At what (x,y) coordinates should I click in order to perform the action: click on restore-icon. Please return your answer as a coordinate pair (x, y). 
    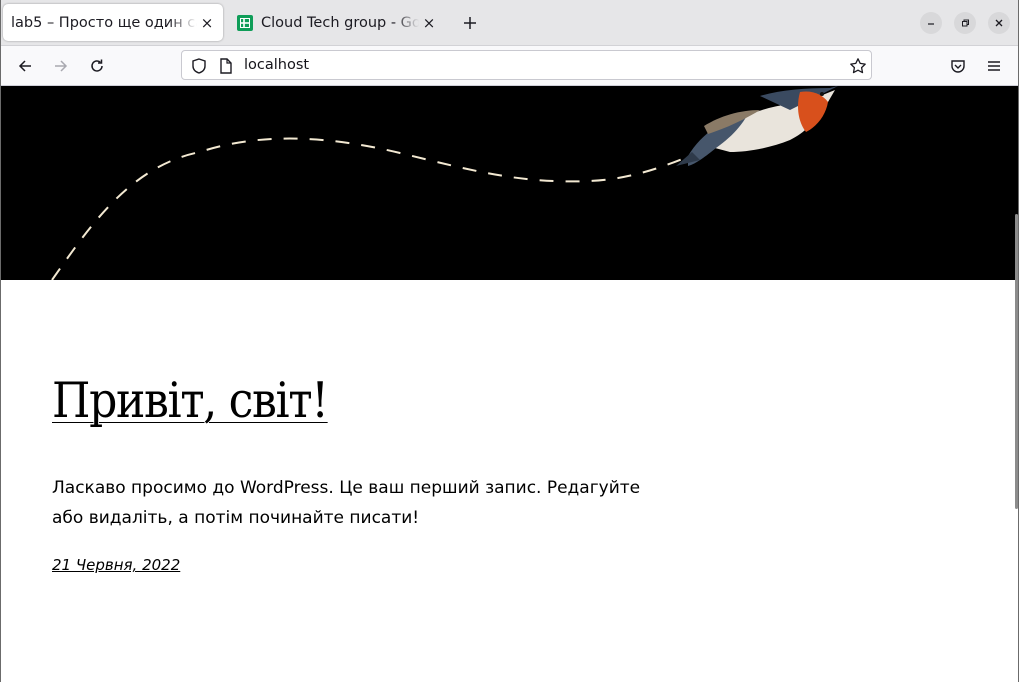
    Looking at the image, I should click on (965, 23).